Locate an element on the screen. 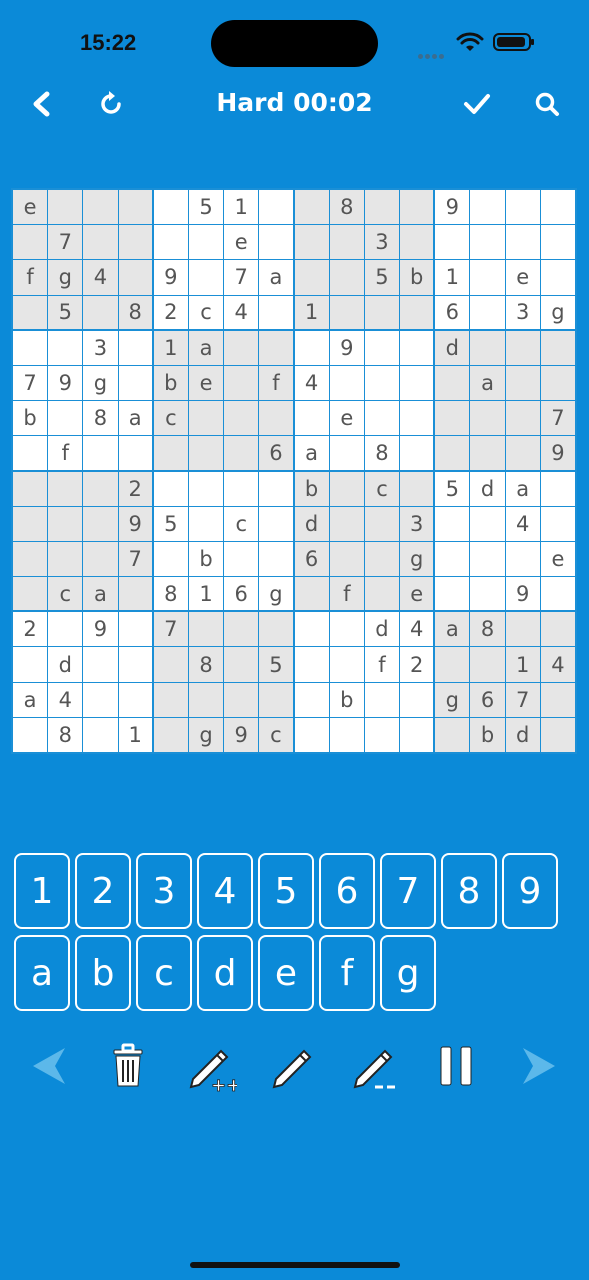  pencil-button is located at coordinates (293, 1066).